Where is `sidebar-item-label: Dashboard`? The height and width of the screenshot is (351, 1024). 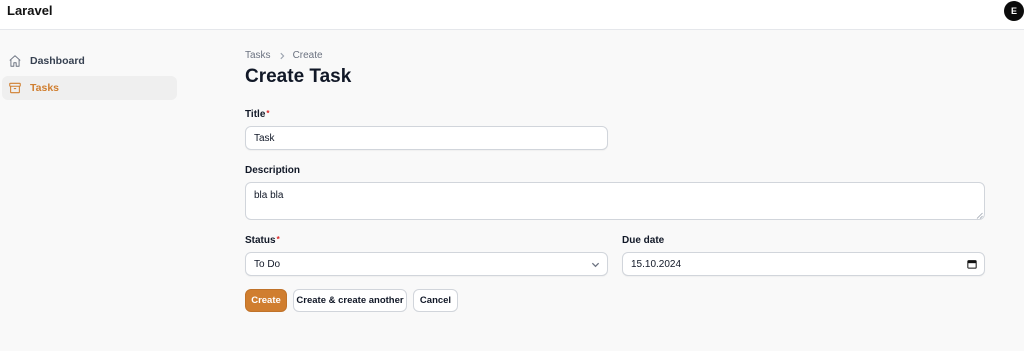
sidebar-item-label: Dashboard is located at coordinates (57, 61).